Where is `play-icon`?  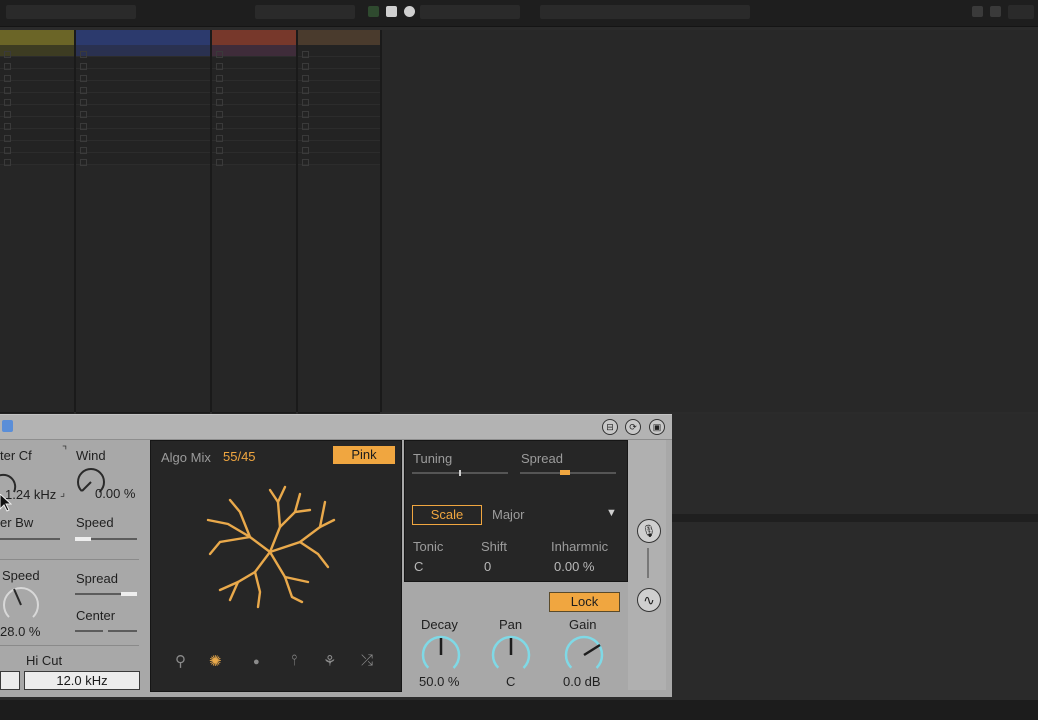 play-icon is located at coordinates (373, 11).